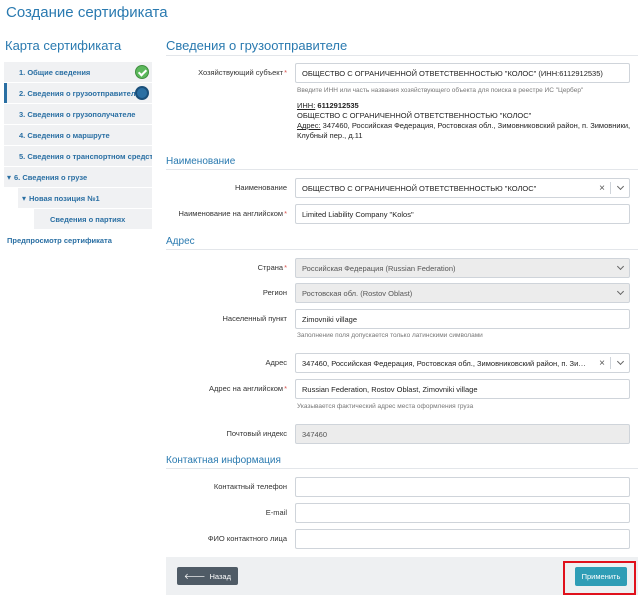  I want to click on name-en-label: Наименование на английском*, so click(232, 213).